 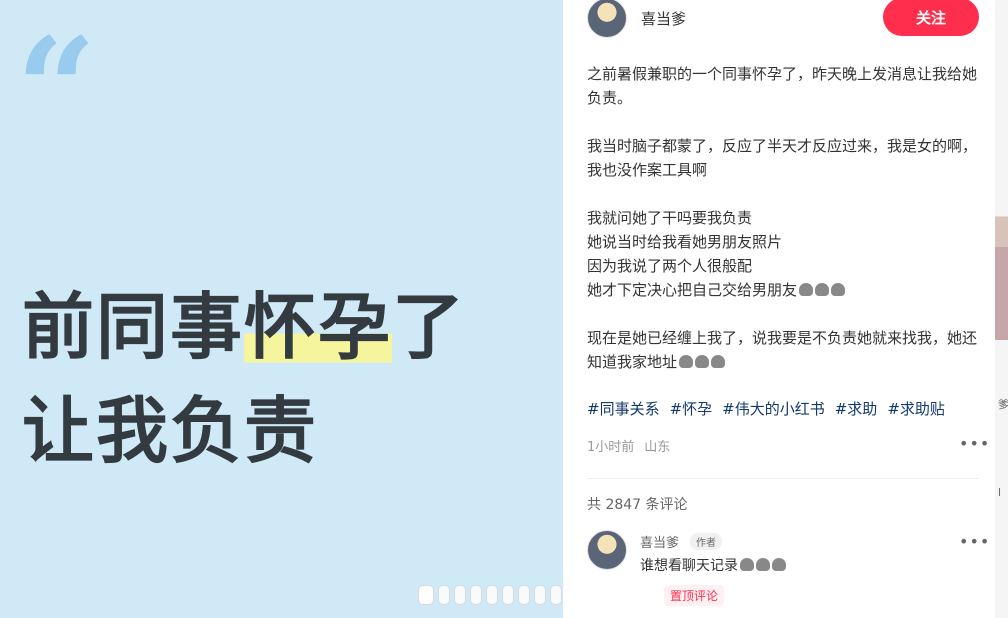 I want to click on post-paragraph: 之前暑假兼职的一个同事怀孕了，昨天晚上发消息让我给她负责。, so click(x=783, y=86).